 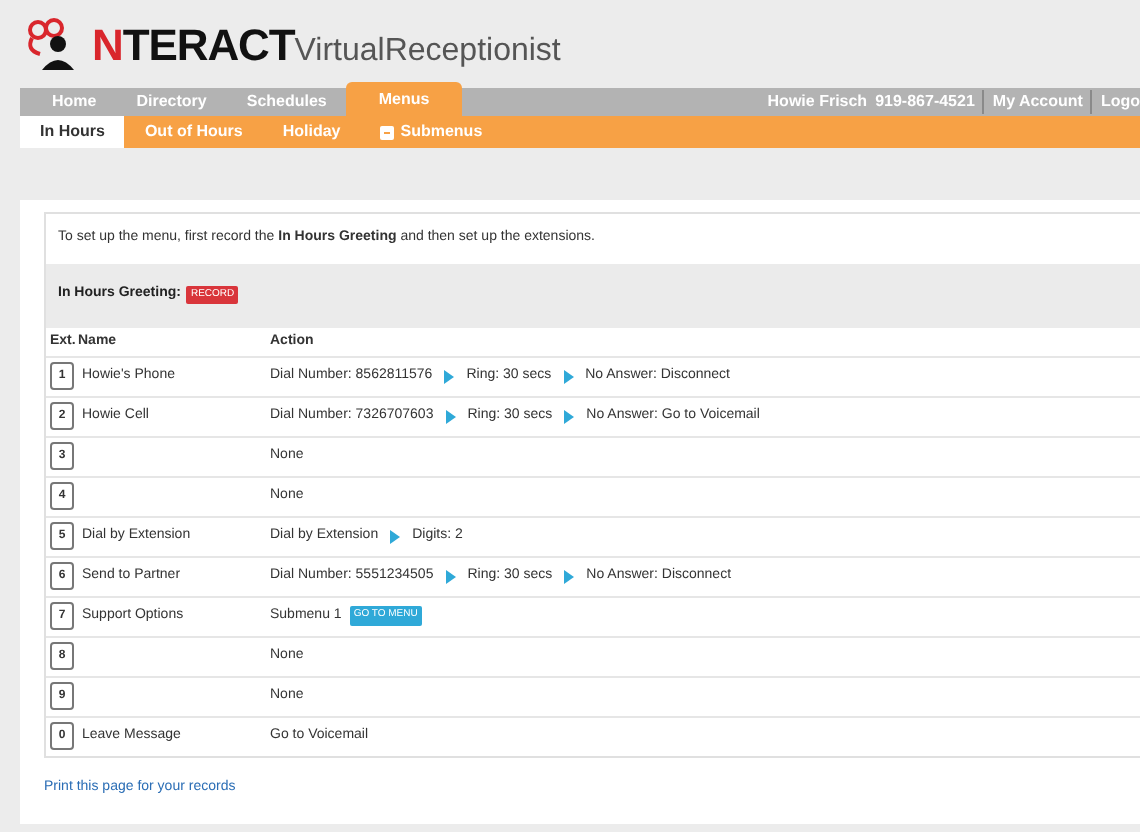 I want to click on subnav-tab: Holiday, so click(x=311, y=132).